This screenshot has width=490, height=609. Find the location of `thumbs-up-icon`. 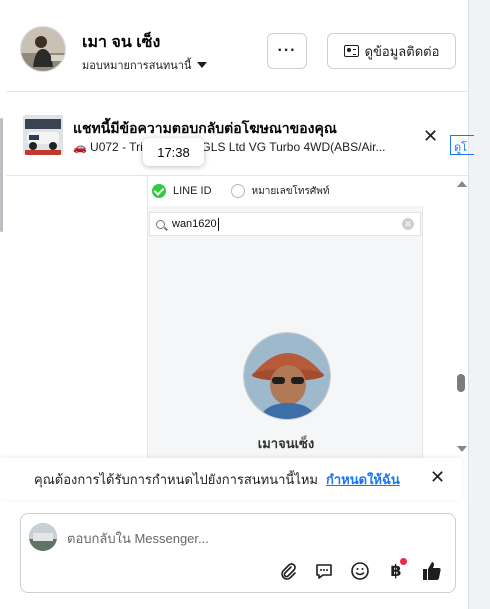

thumbs-up-icon is located at coordinates (432, 571).